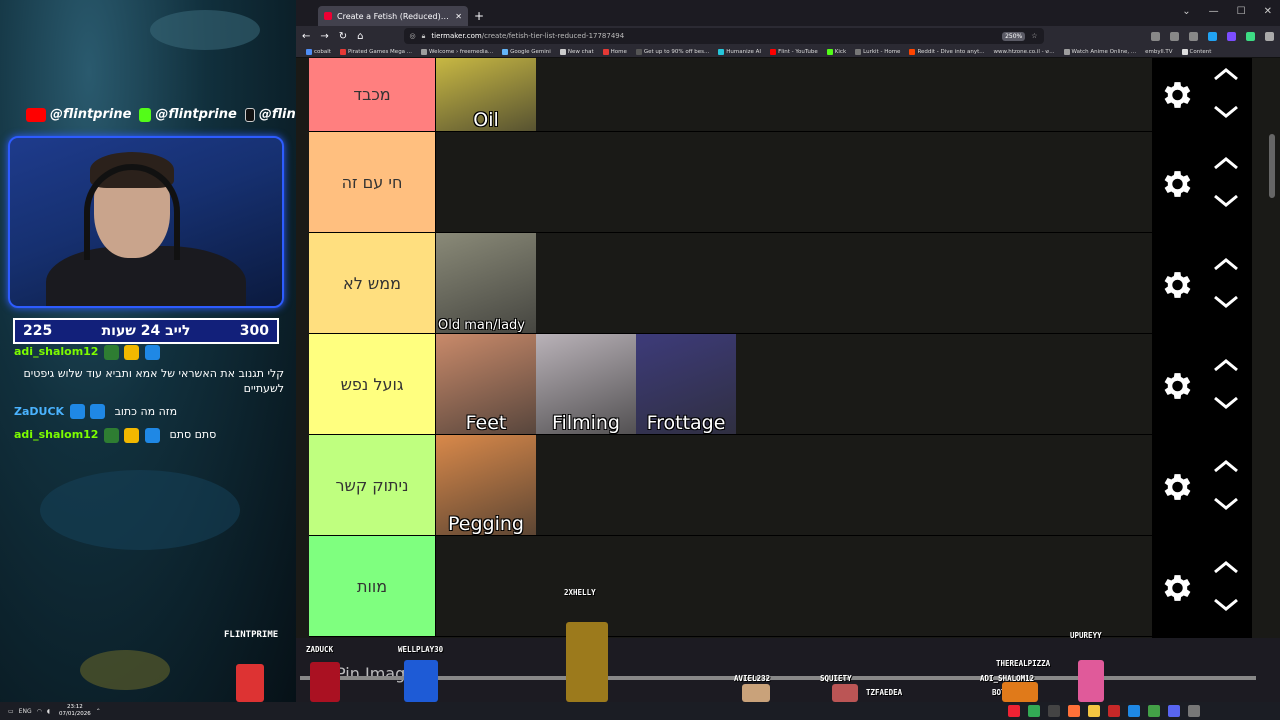  Describe the element at coordinates (306, 36) in the screenshot. I see `back-icon: ←` at that location.